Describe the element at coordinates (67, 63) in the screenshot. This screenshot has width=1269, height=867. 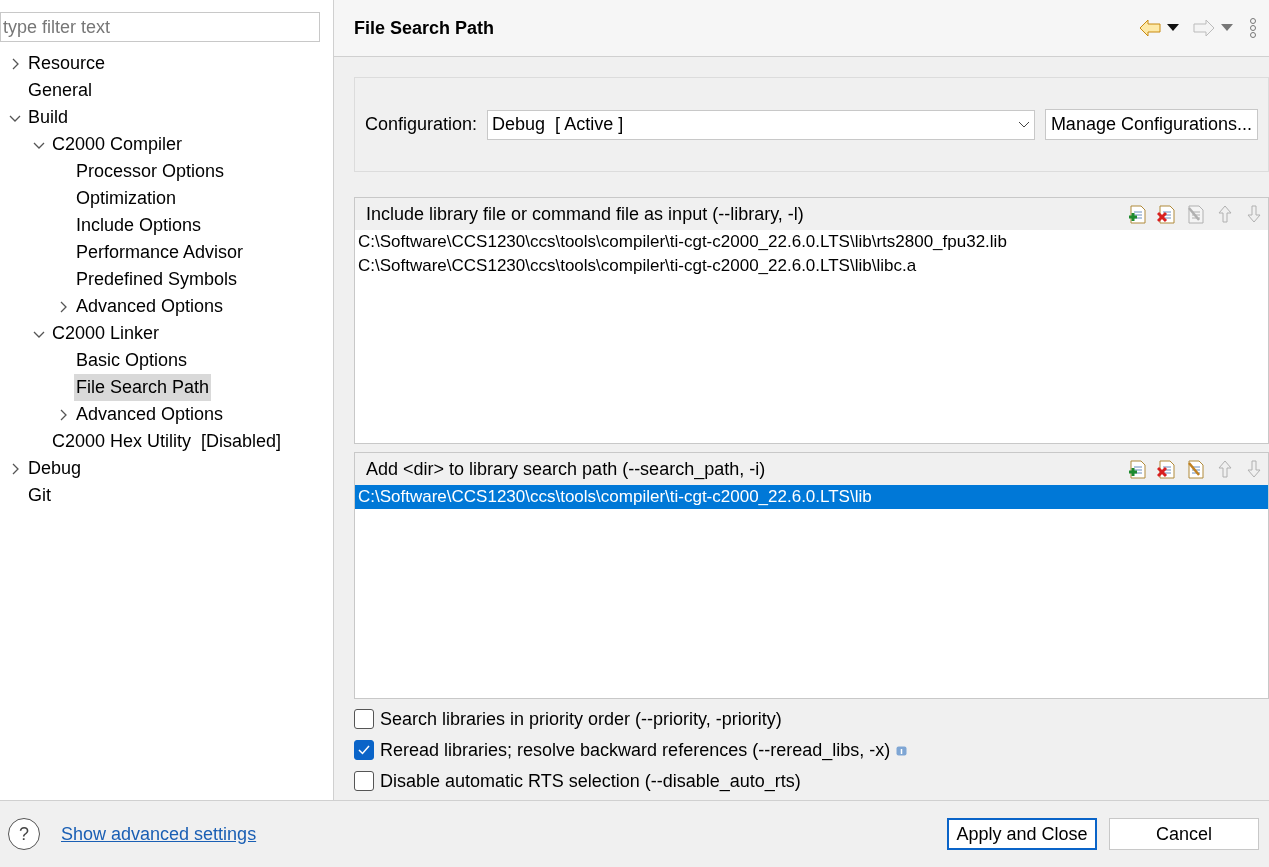
I see `tree-item: Resource` at that location.